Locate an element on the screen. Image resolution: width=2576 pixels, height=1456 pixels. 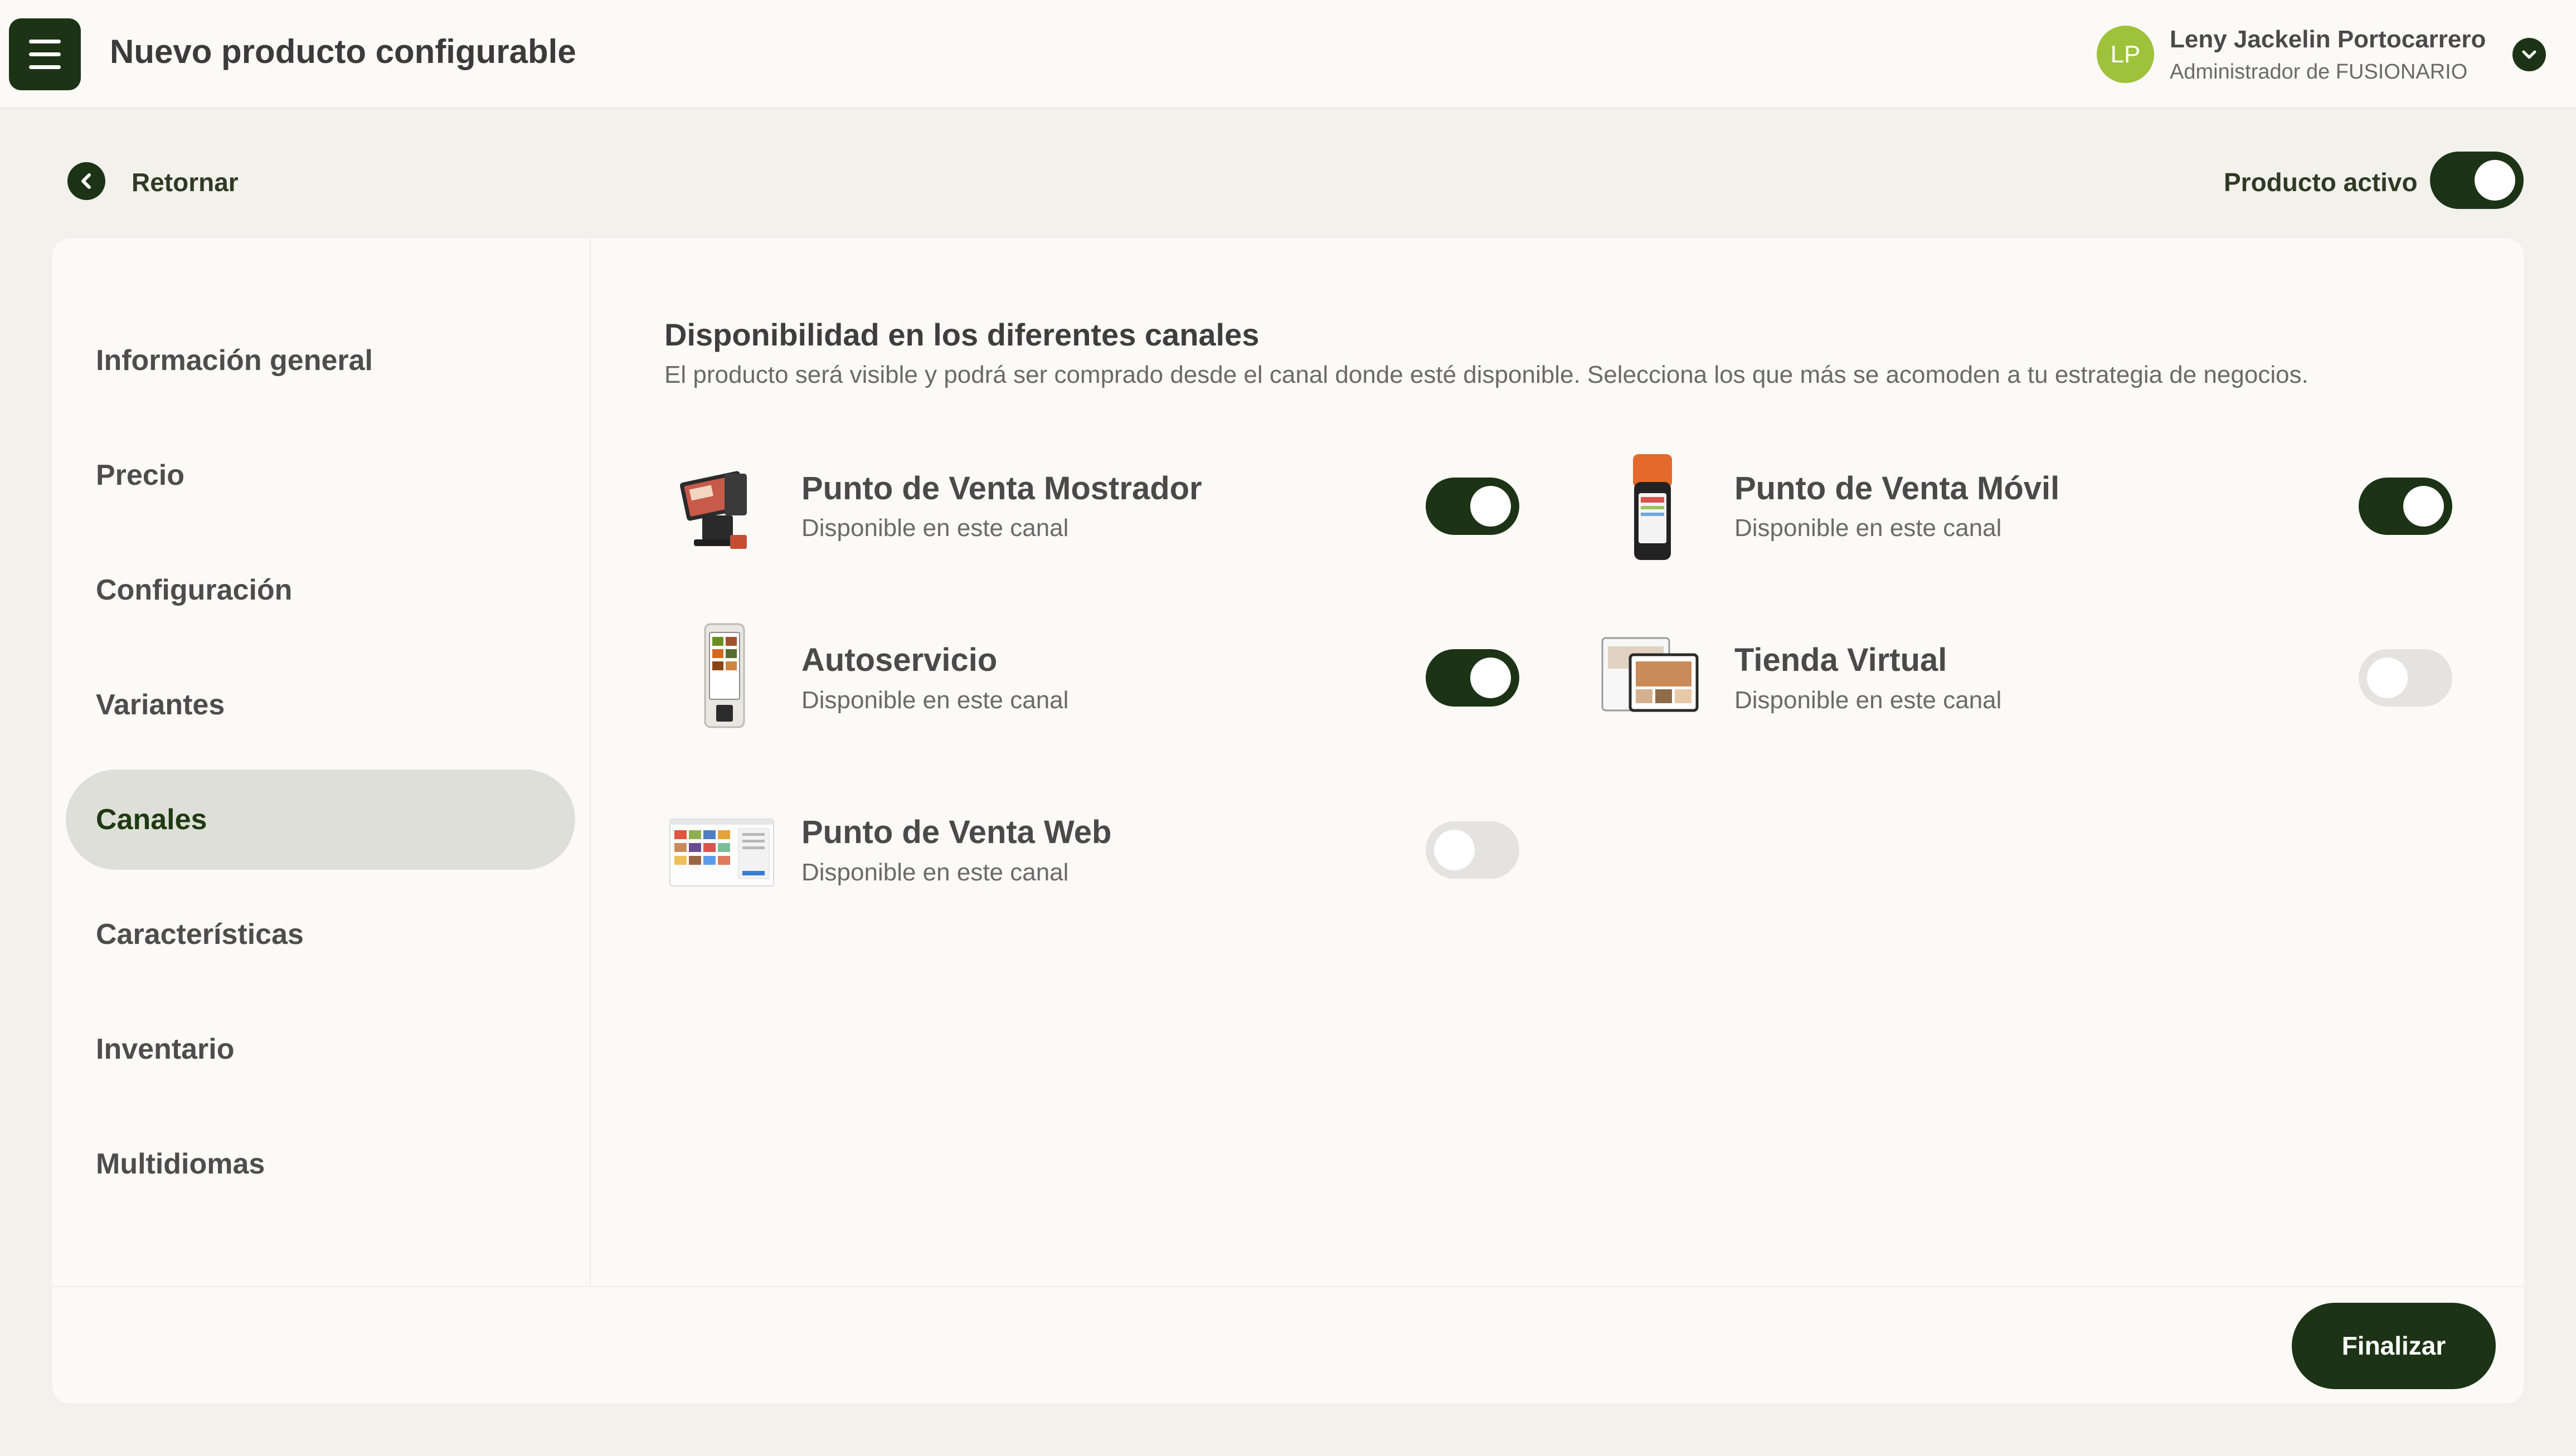
channel-toggle-punto-de-venta-movil is located at coordinates (2405, 507).